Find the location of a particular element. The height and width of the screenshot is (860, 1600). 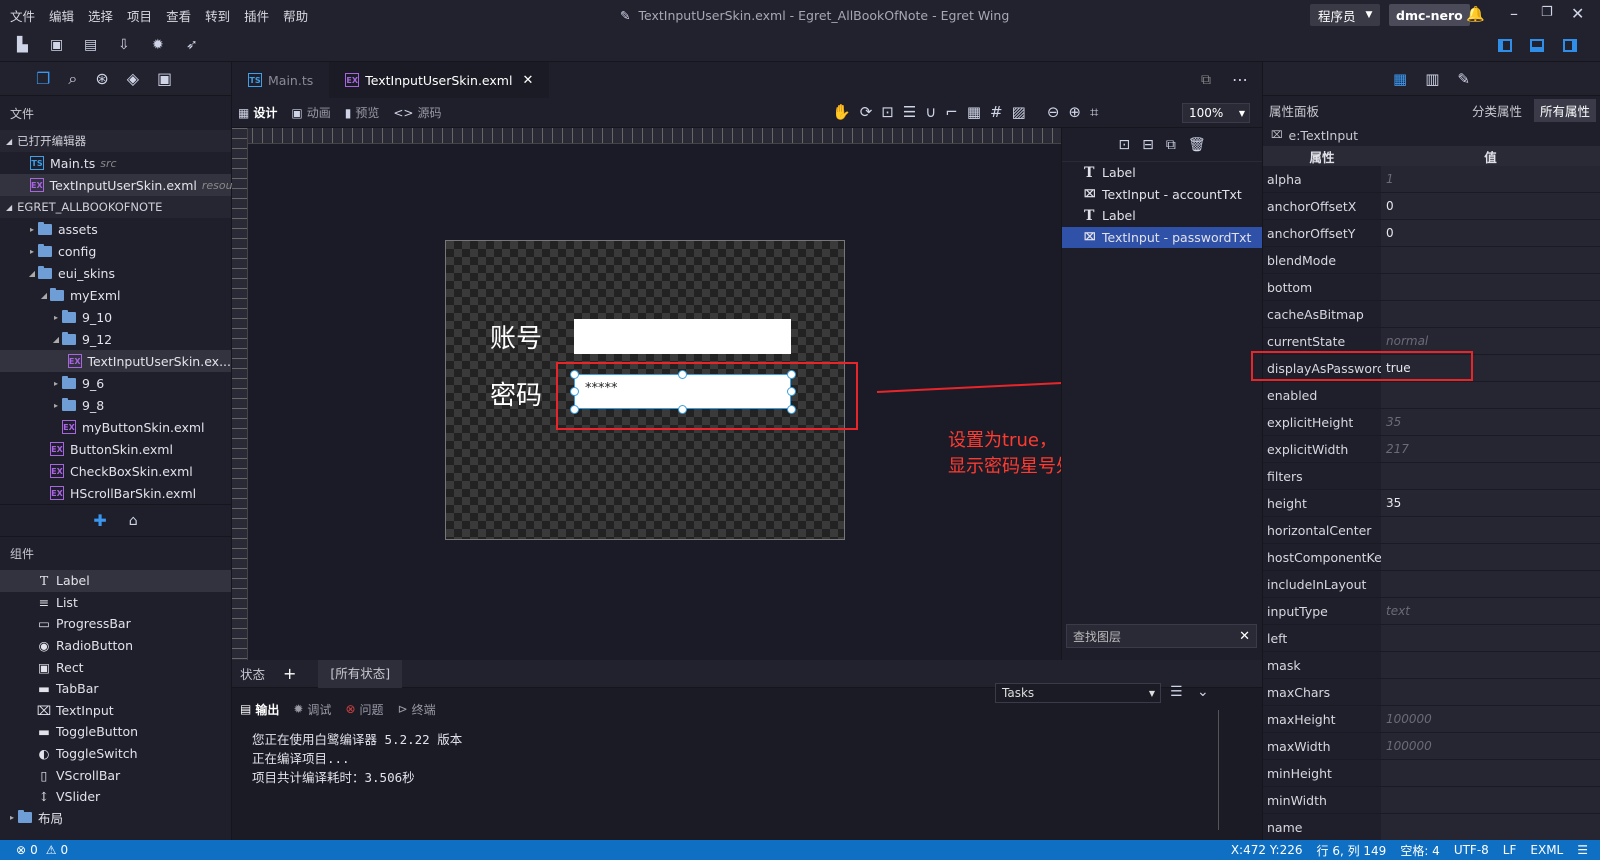

toggle-left-panel-icon is located at coordinates (1505, 45).